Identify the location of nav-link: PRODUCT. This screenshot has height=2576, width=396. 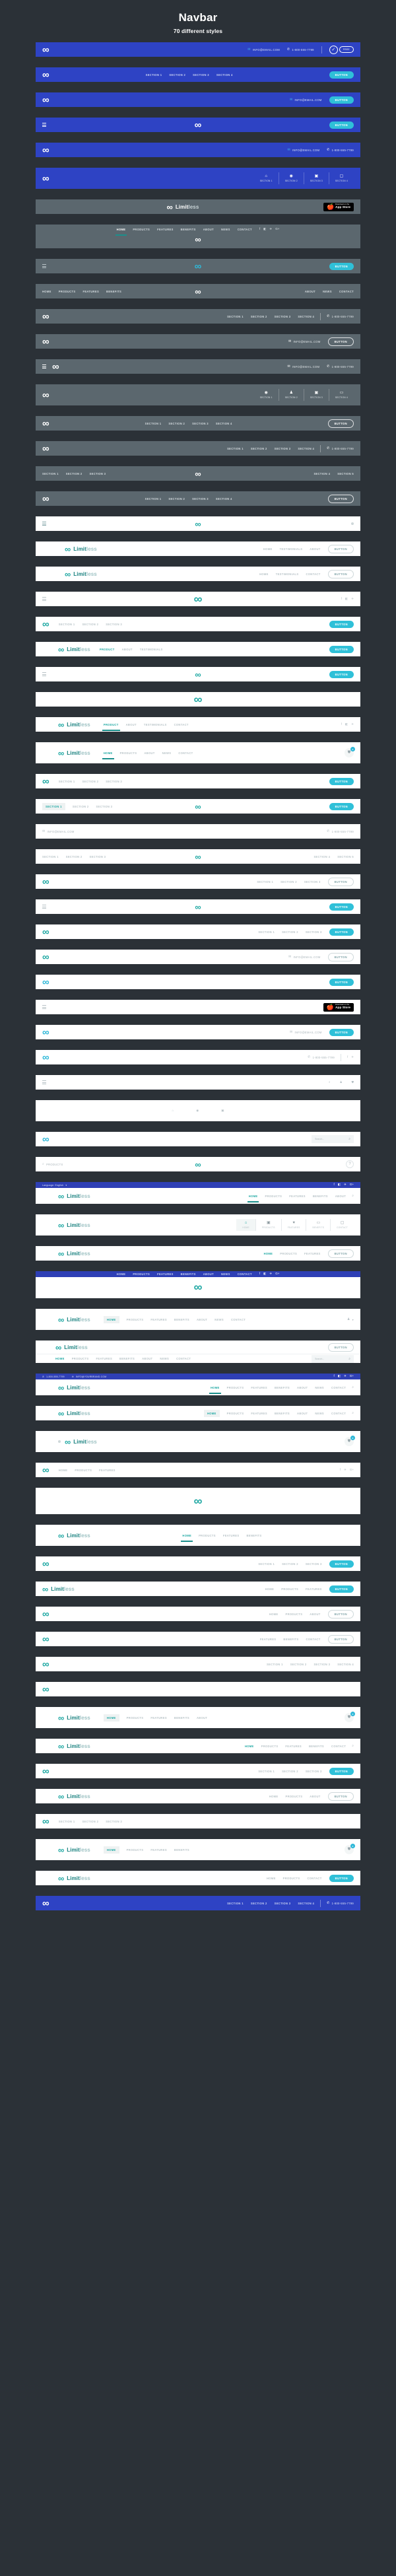
(111, 727).